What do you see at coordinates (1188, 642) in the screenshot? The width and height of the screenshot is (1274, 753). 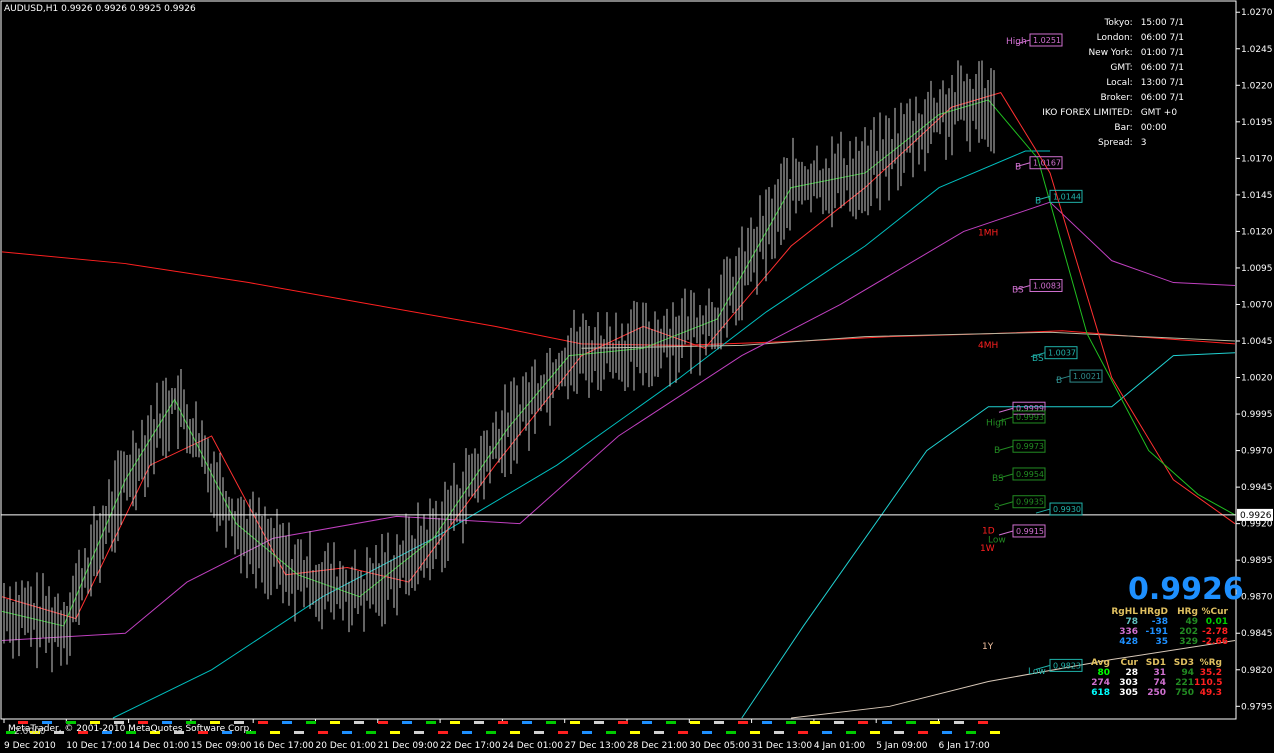 I see `stats-cell: 329` at bounding box center [1188, 642].